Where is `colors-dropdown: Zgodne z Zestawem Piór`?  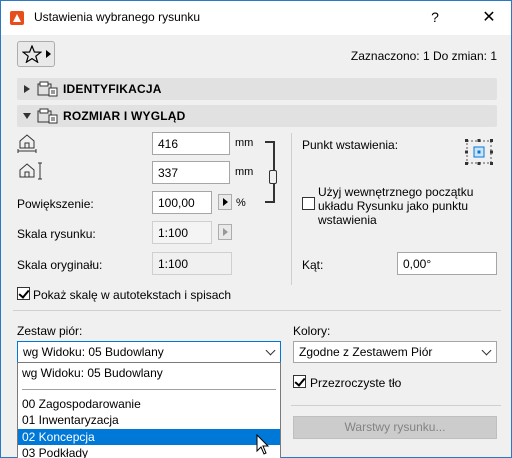
colors-dropdown: Zgodne z Zestawem Piór is located at coordinates (395, 352).